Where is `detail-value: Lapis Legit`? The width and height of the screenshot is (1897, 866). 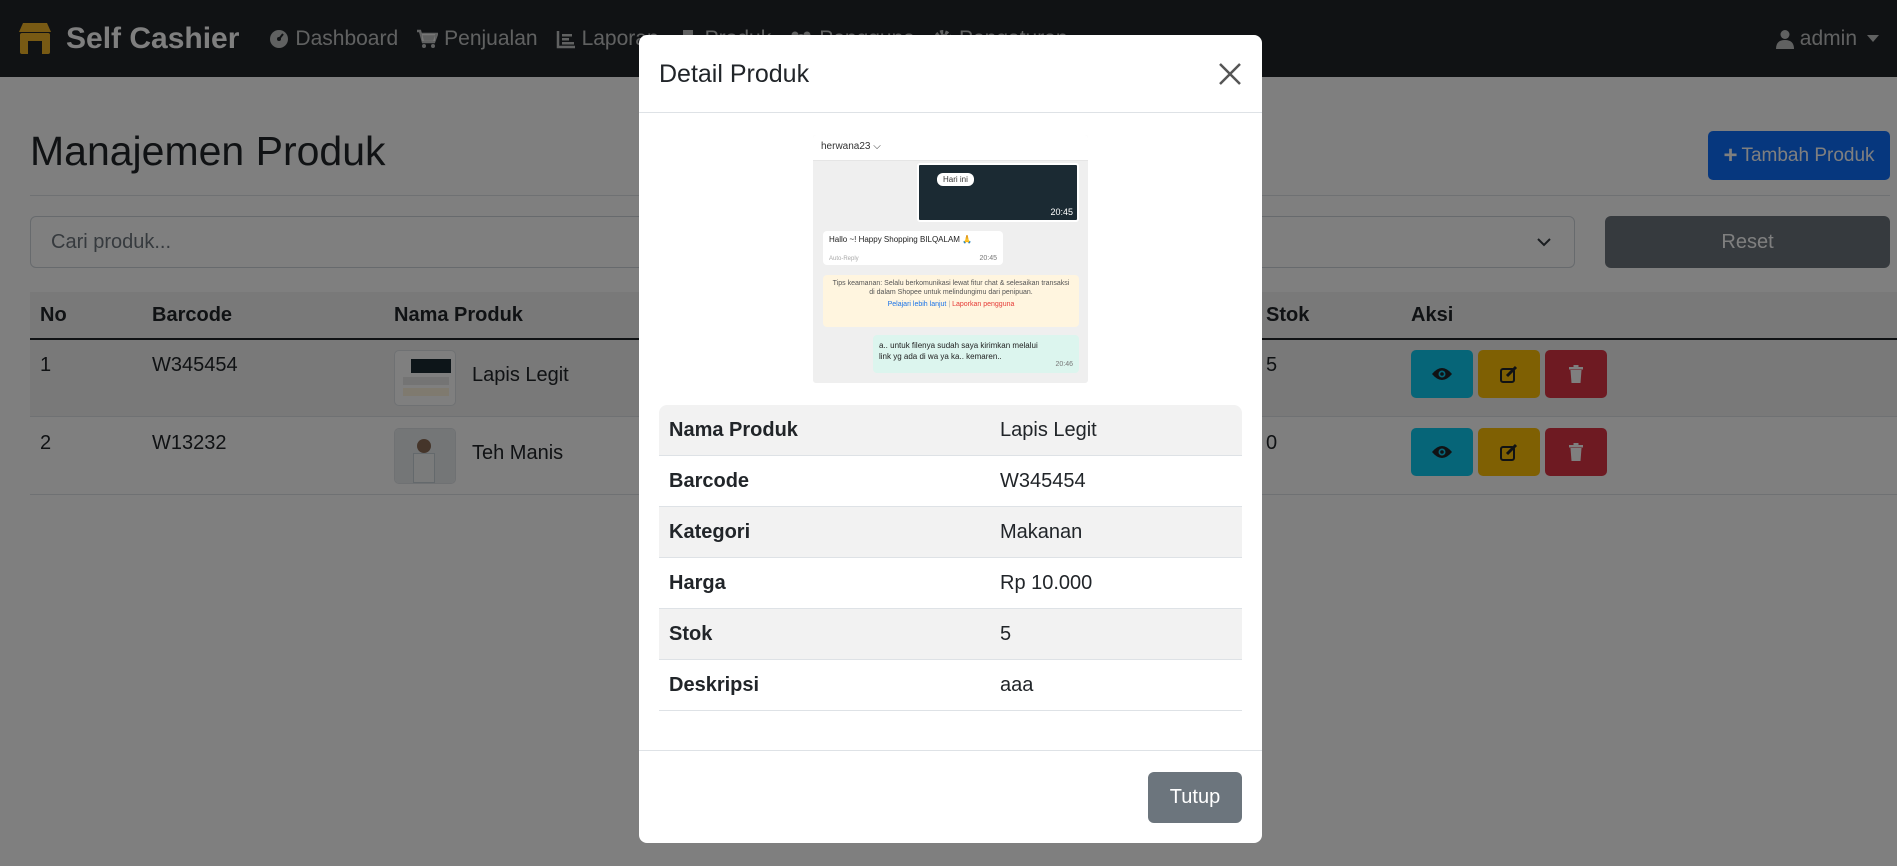 detail-value: Lapis Legit is located at coordinates (1048, 430).